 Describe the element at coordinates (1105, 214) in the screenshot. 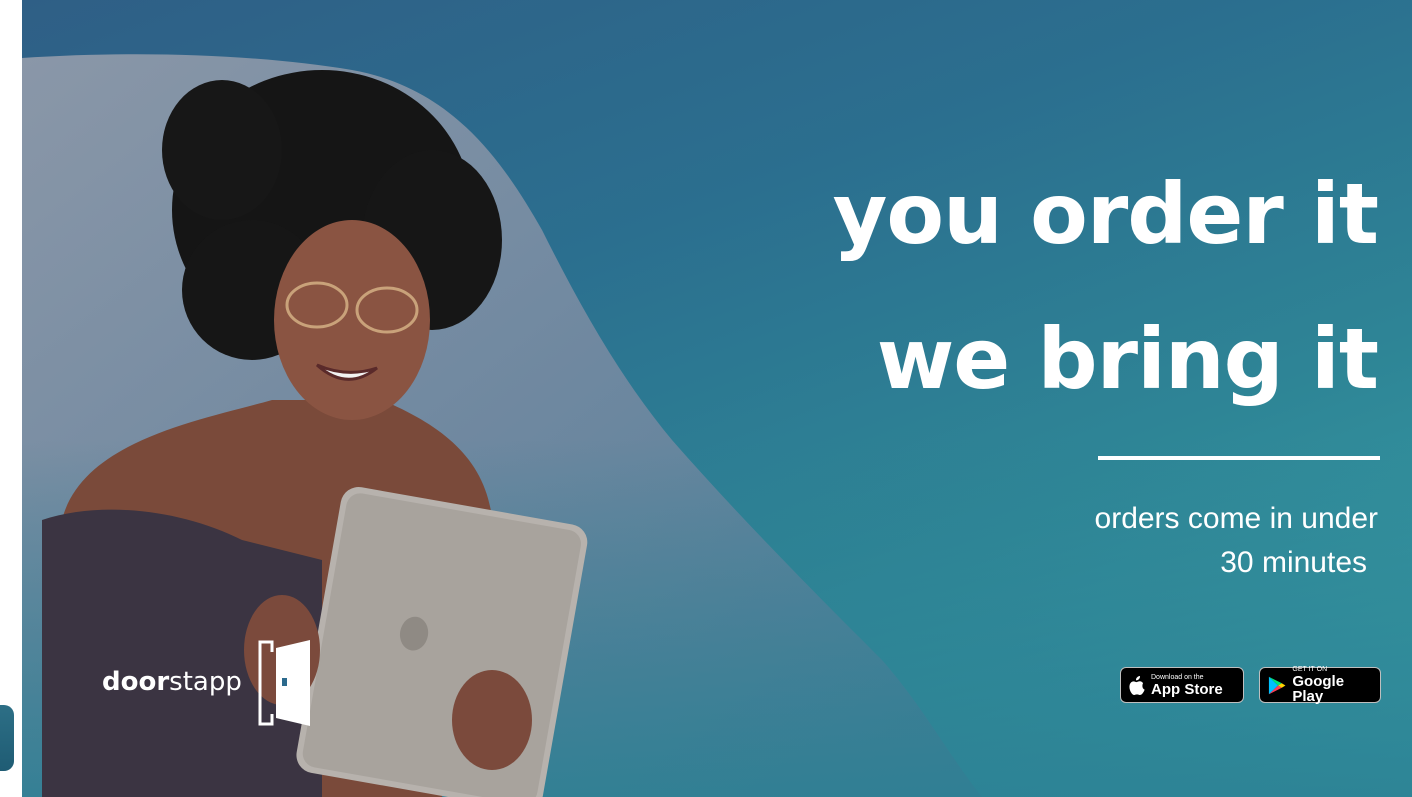

I see `headline-line-1: you order it` at that location.